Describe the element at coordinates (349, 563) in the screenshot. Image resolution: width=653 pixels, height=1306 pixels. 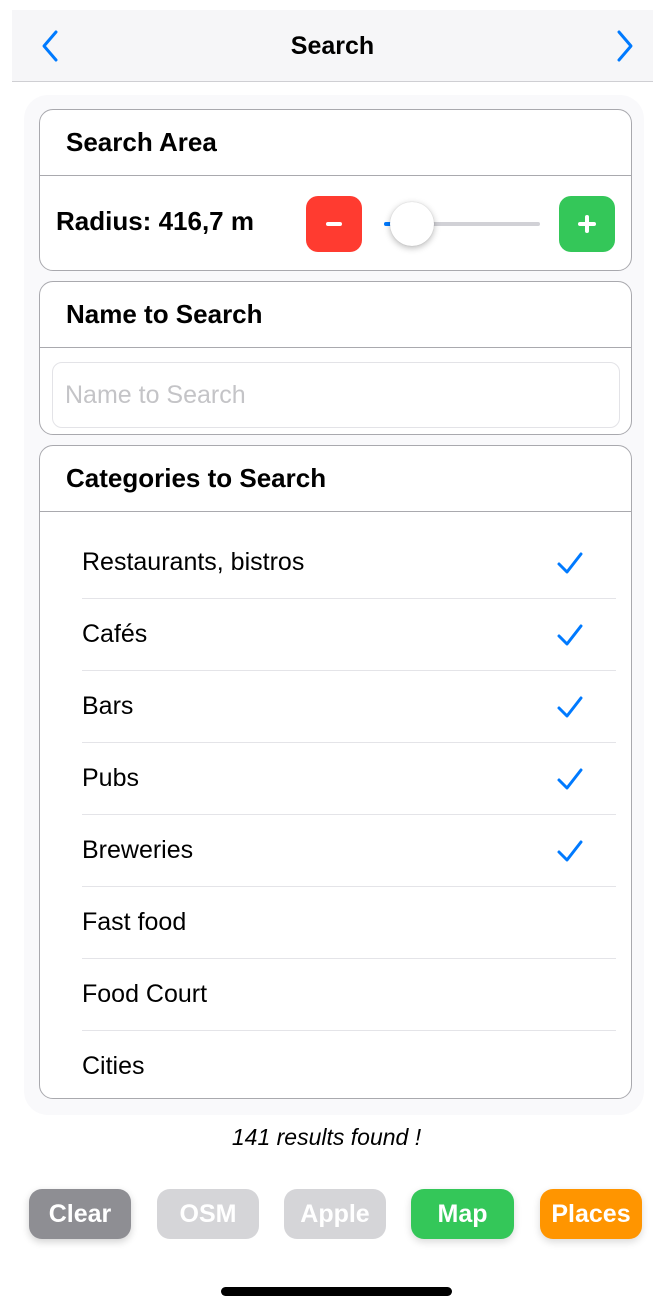
I see `category-item: Restaurants, bistros` at that location.